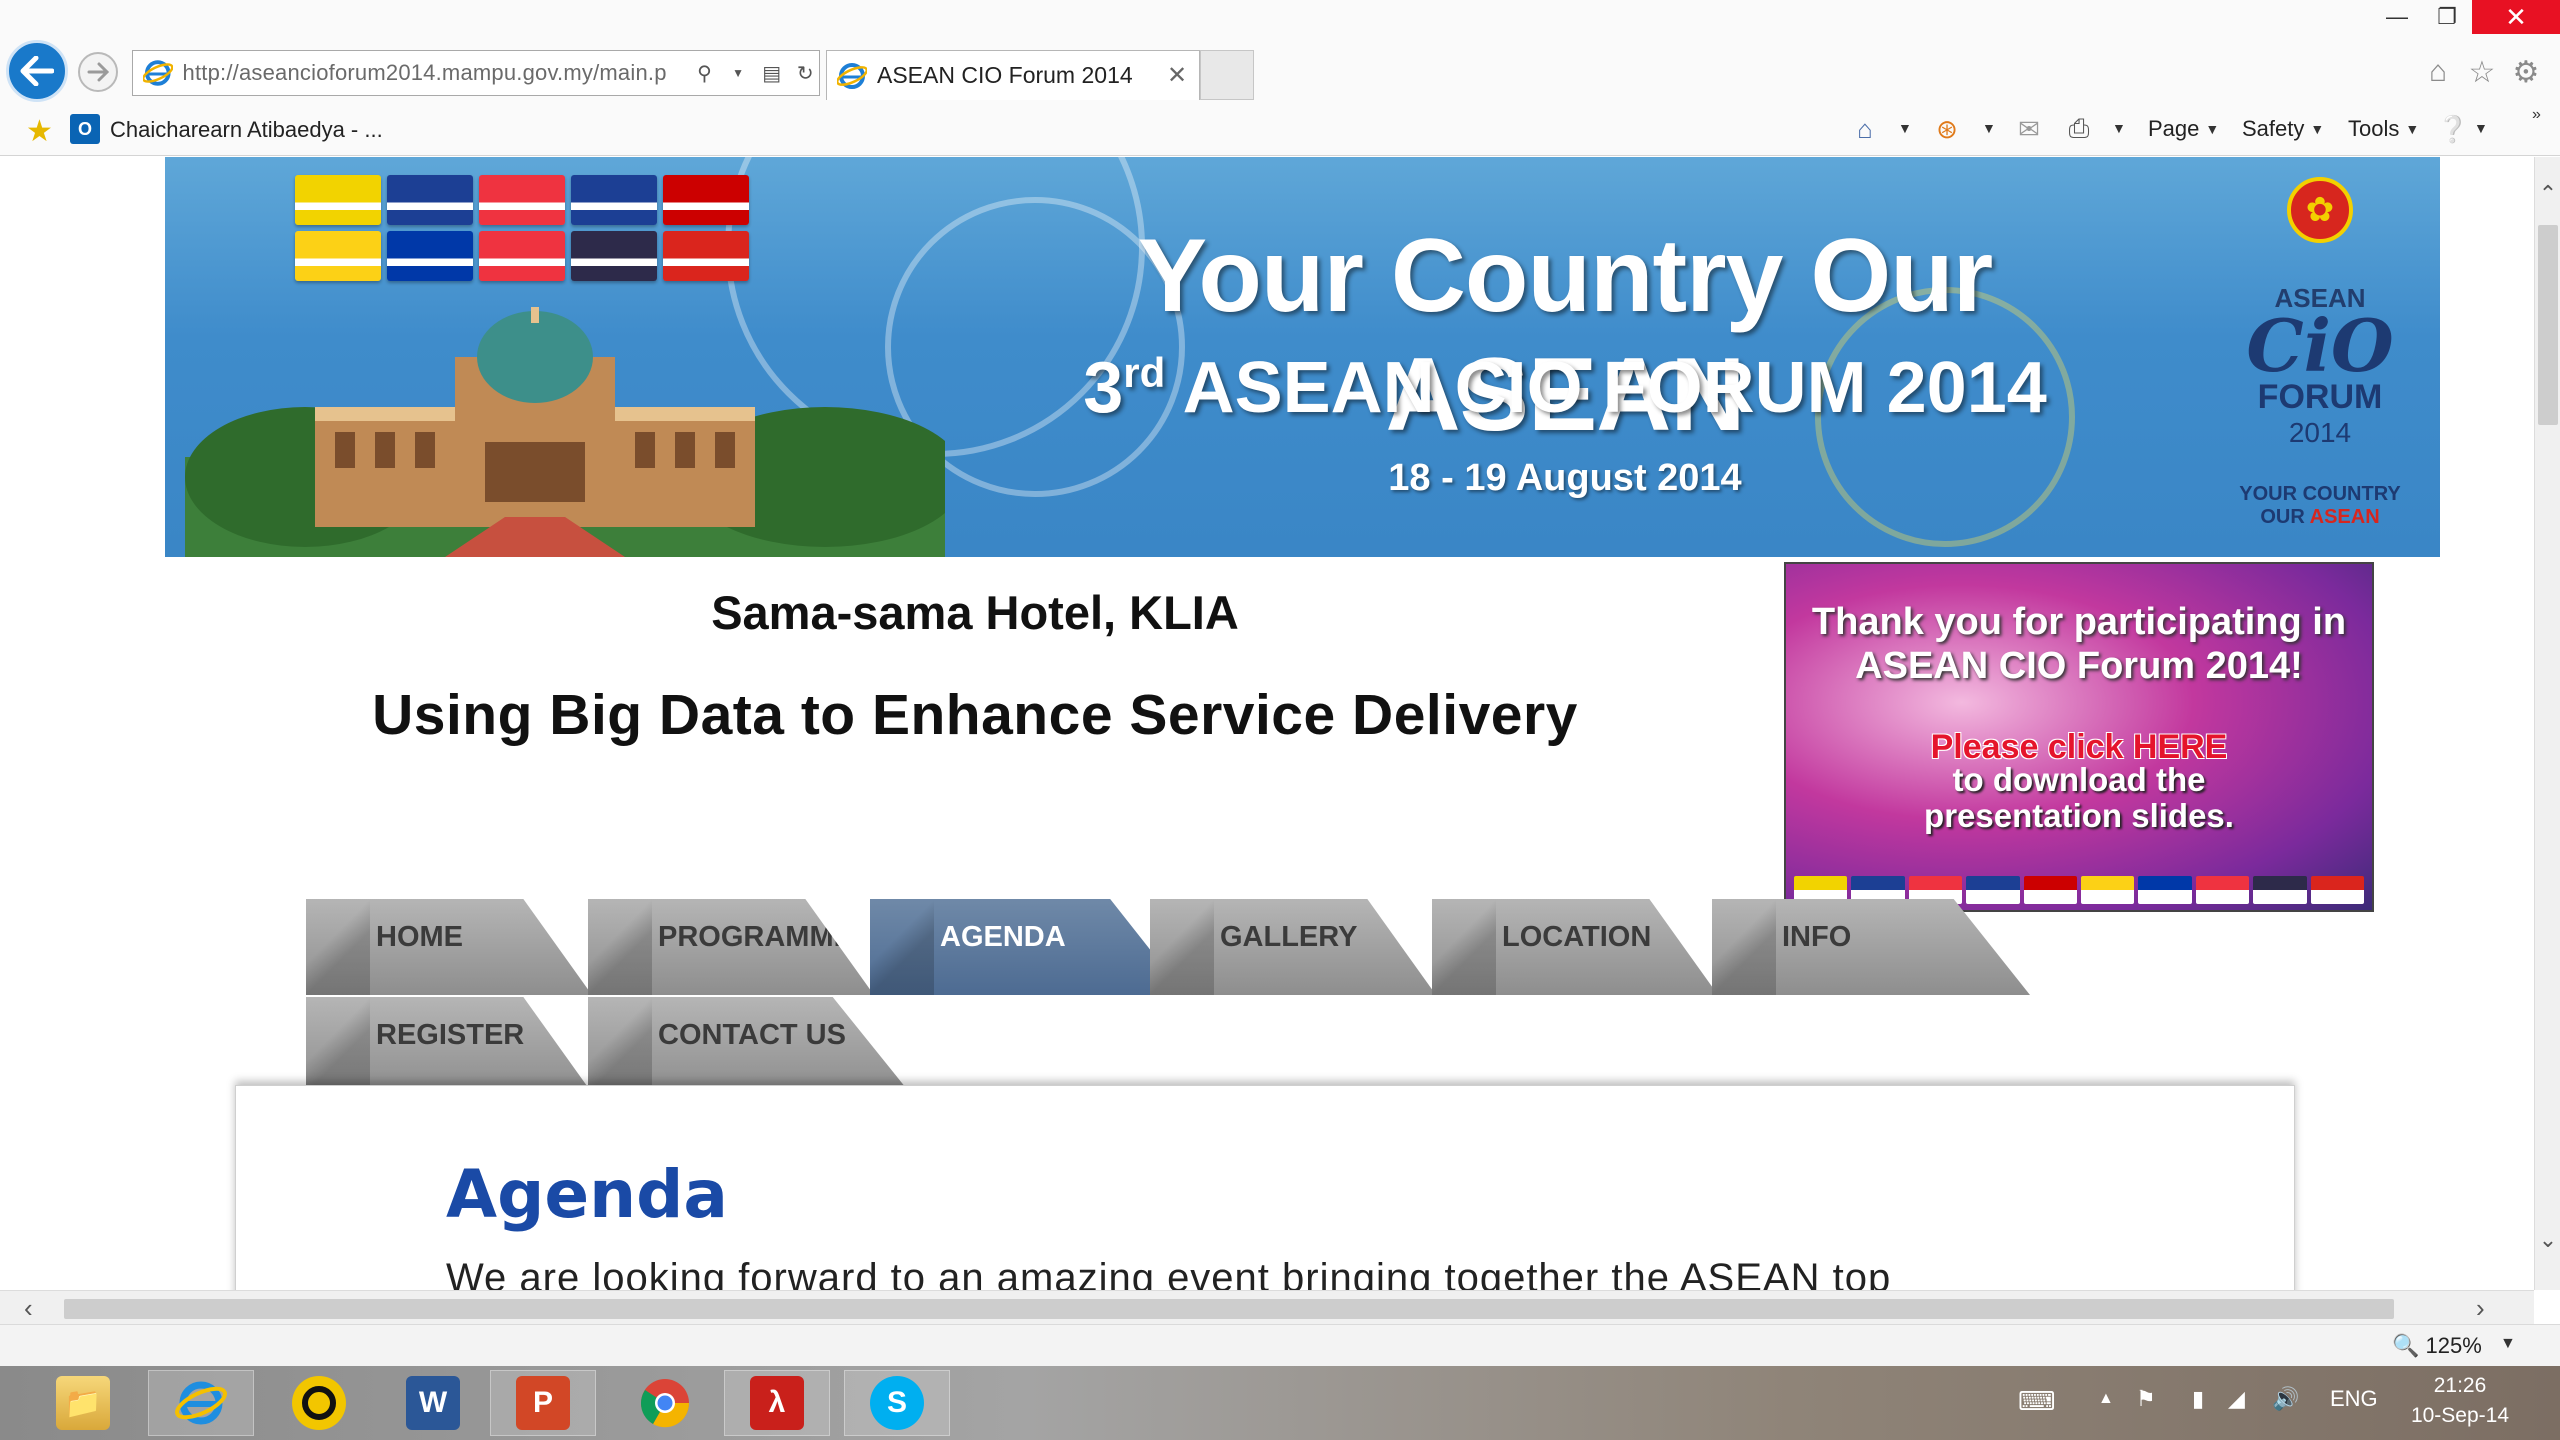 The image size is (2560, 1440). I want to click on acrobat-button: λ, so click(777, 1403).